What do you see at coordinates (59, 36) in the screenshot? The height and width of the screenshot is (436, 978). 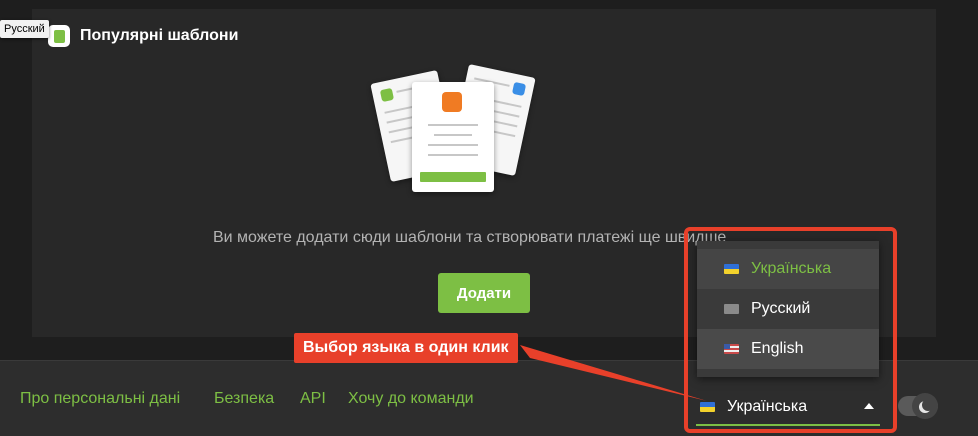 I see `templates-icon` at bounding box center [59, 36].